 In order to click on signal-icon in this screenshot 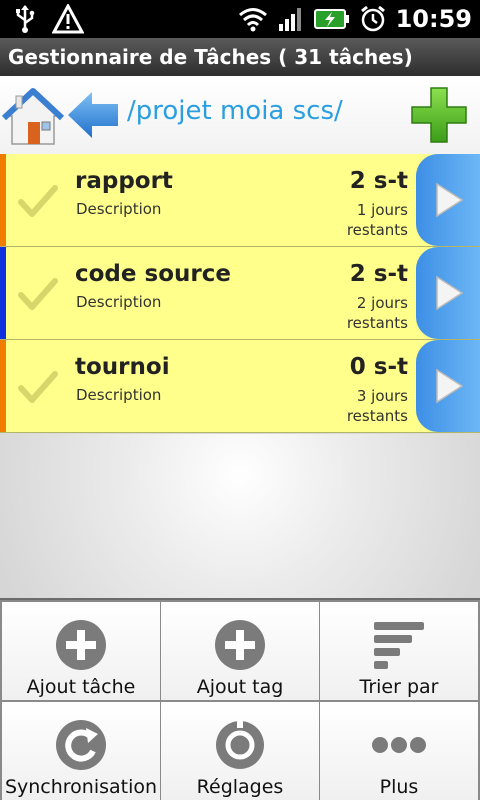, I will do `click(289, 19)`.